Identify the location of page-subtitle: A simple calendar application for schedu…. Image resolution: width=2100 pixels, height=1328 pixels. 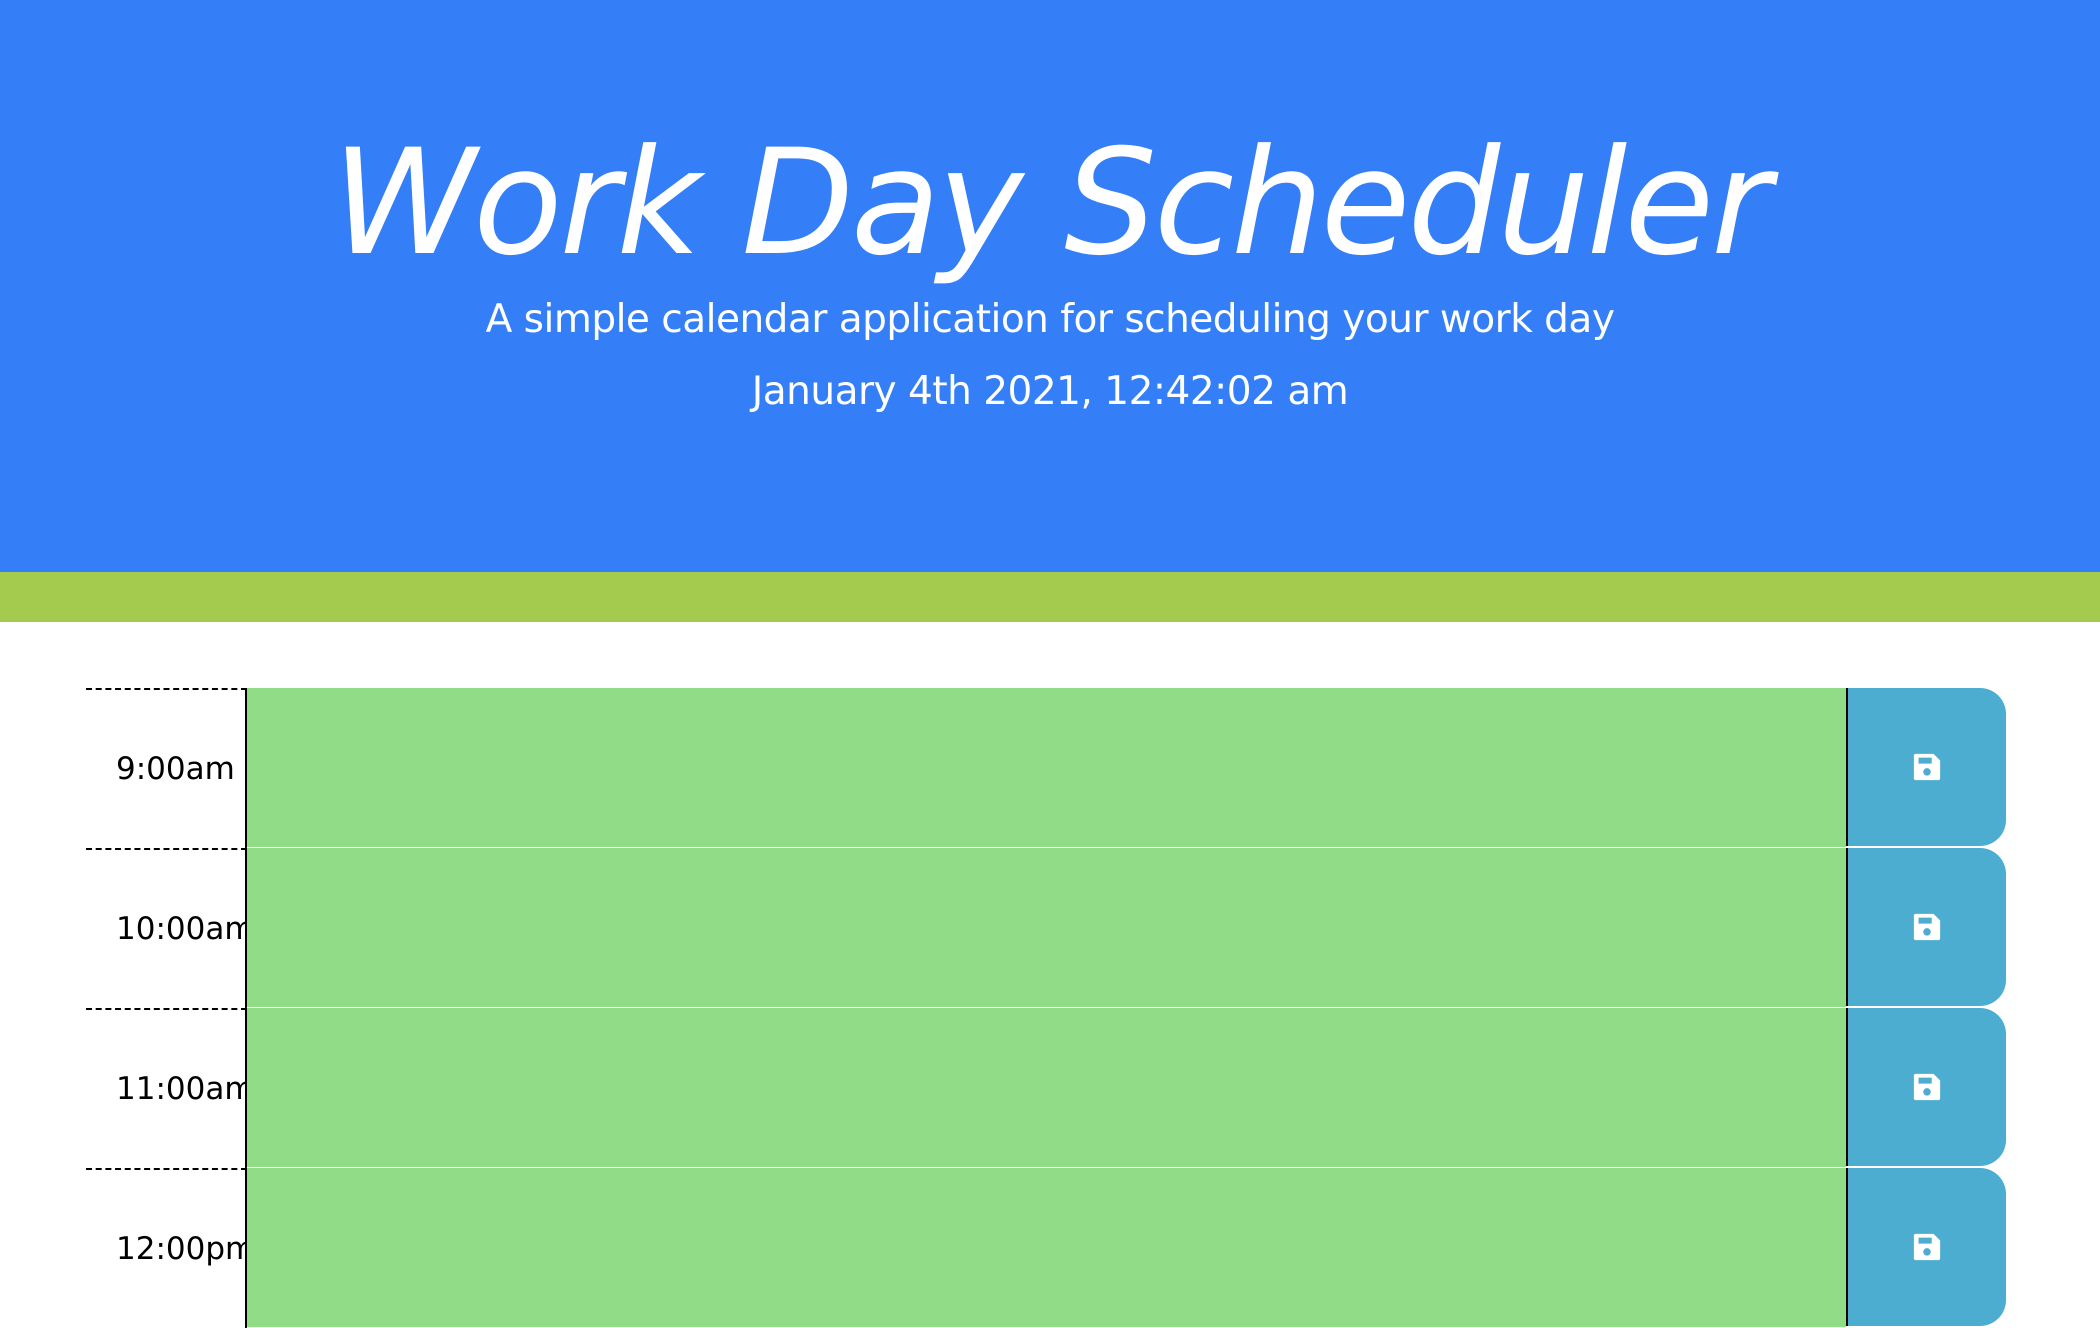
(1050, 319).